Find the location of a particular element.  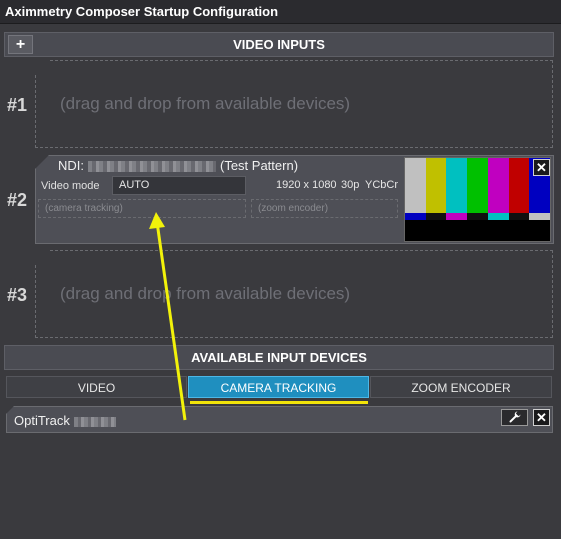

add-input-button: + is located at coordinates (20, 44).